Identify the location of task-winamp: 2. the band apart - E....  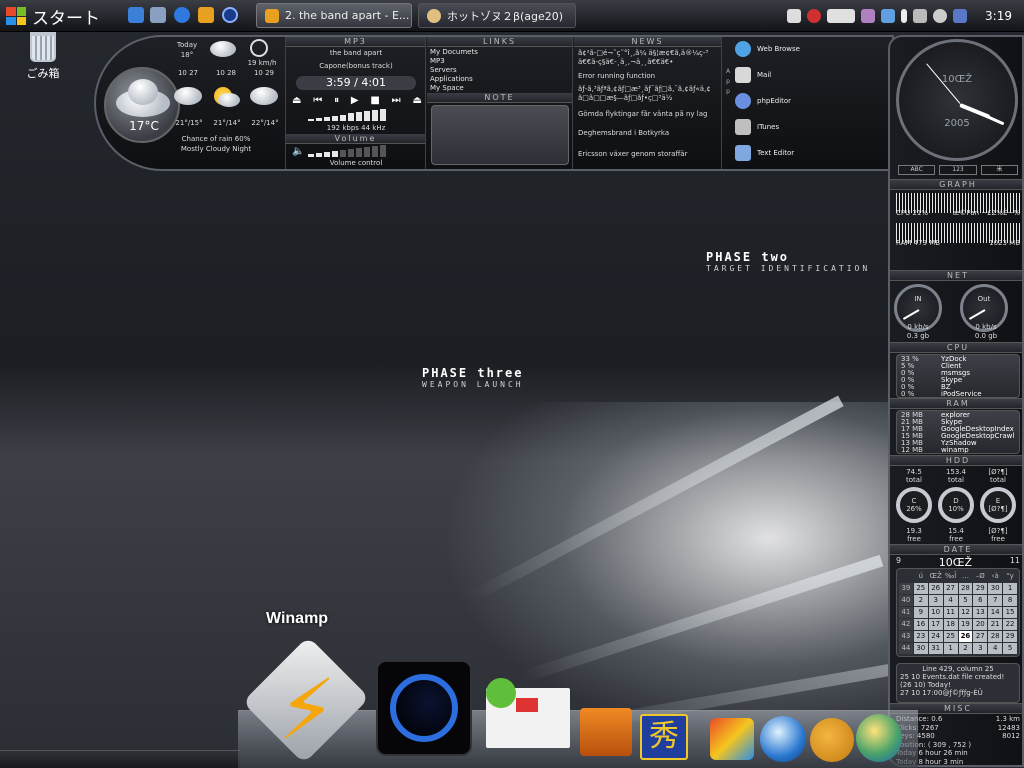
(334, 15).